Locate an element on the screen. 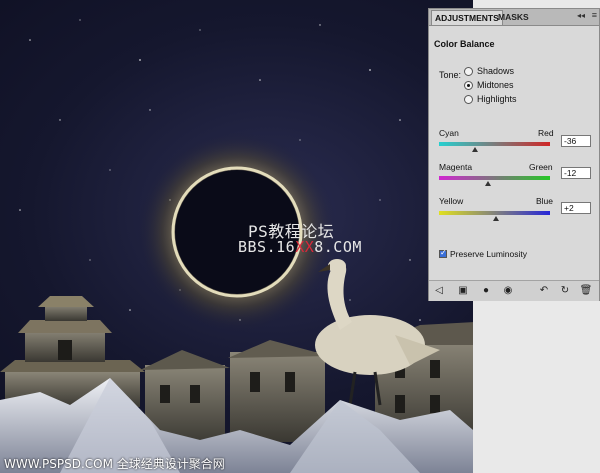  trash-icon: 🗑 is located at coordinates (586, 290).